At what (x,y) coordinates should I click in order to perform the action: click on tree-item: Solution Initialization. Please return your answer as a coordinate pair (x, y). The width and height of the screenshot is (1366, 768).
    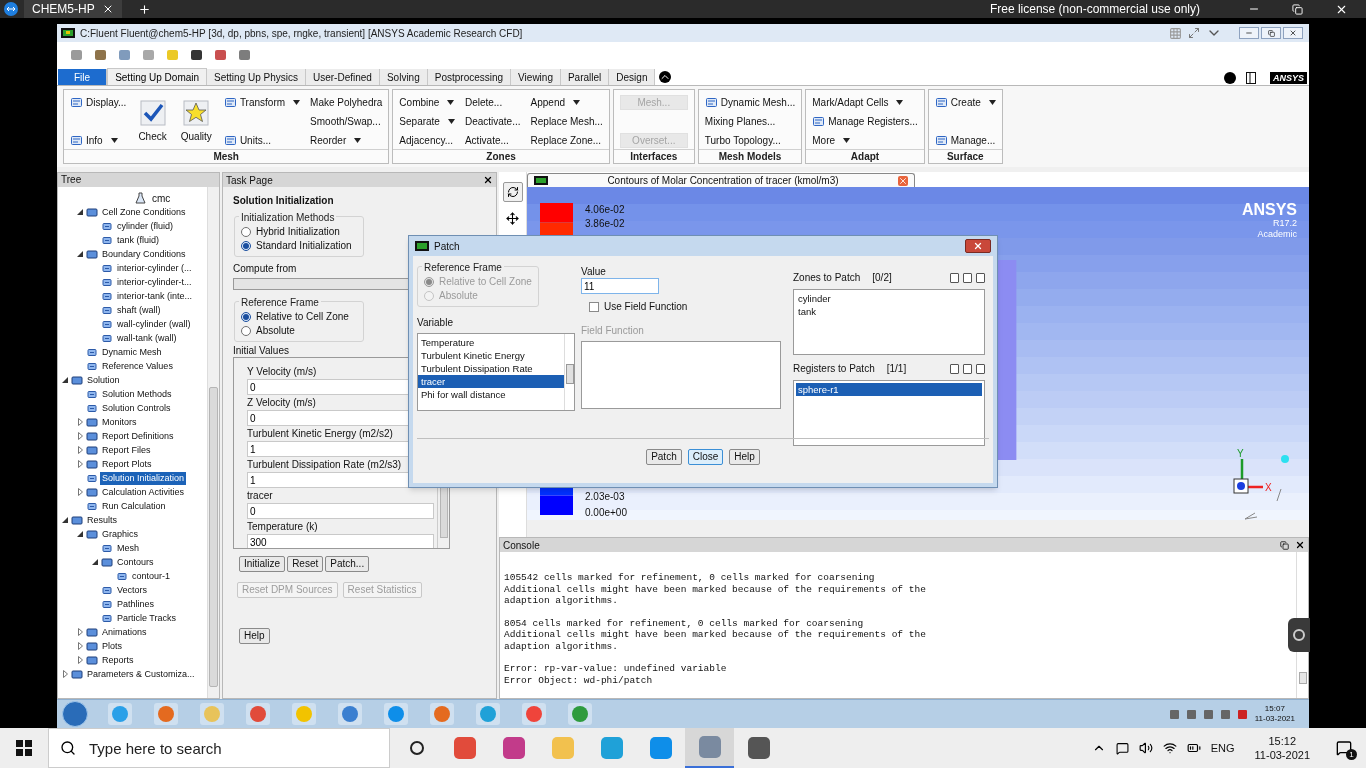
    Looking at the image, I should click on (143, 478).